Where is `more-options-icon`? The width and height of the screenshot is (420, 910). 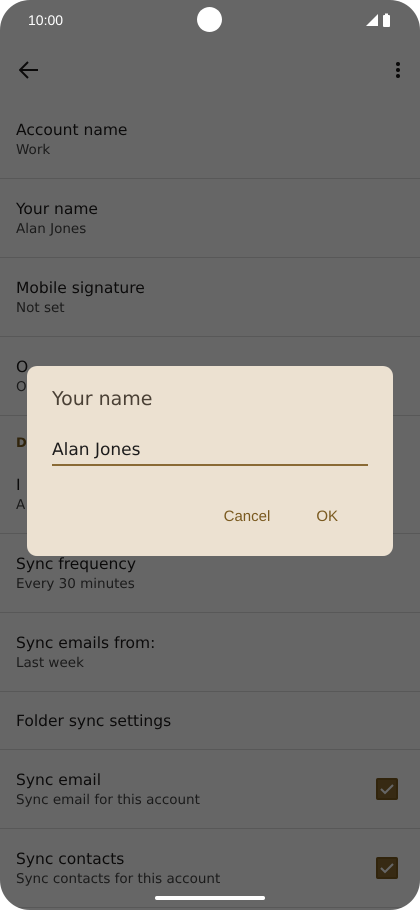 more-options-icon is located at coordinates (398, 70).